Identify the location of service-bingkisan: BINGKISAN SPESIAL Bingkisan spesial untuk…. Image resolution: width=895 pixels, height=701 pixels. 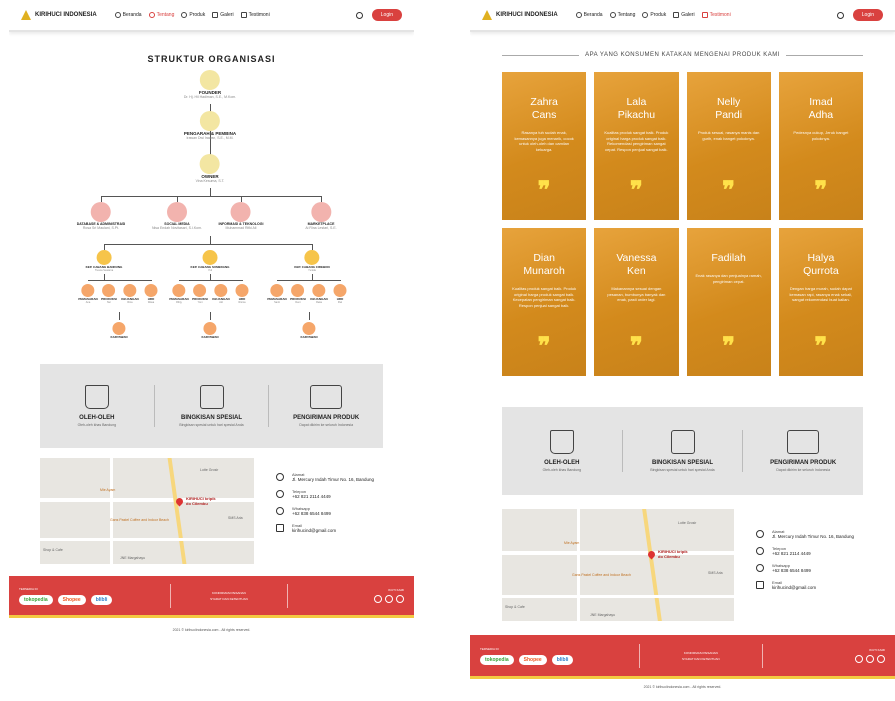
(683, 451).